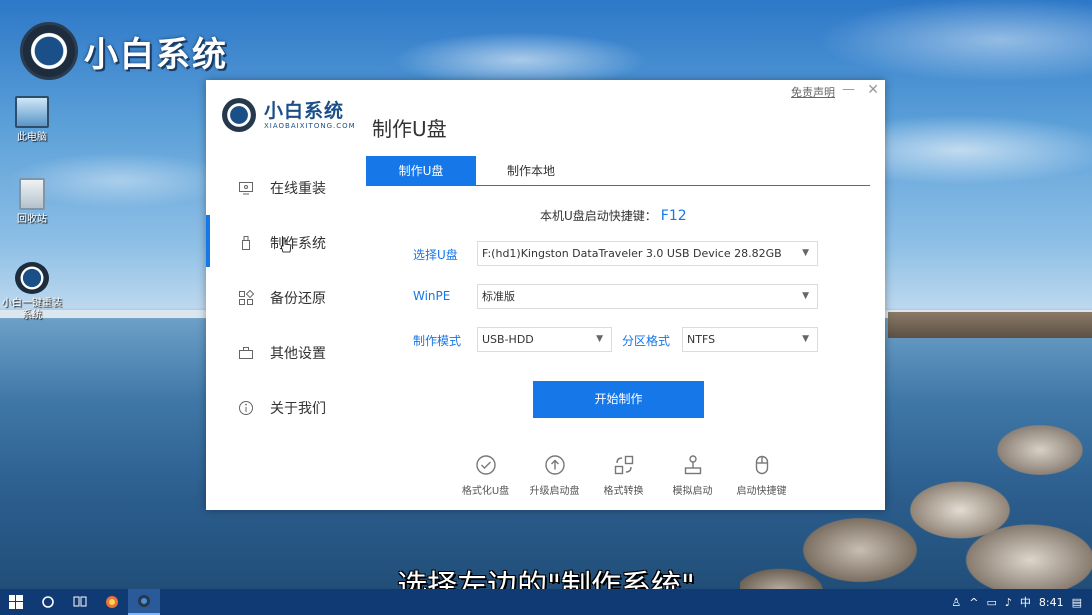 The height and width of the screenshot is (615, 1092). I want to click on sidebar-item-label: 其他设置, so click(298, 353).